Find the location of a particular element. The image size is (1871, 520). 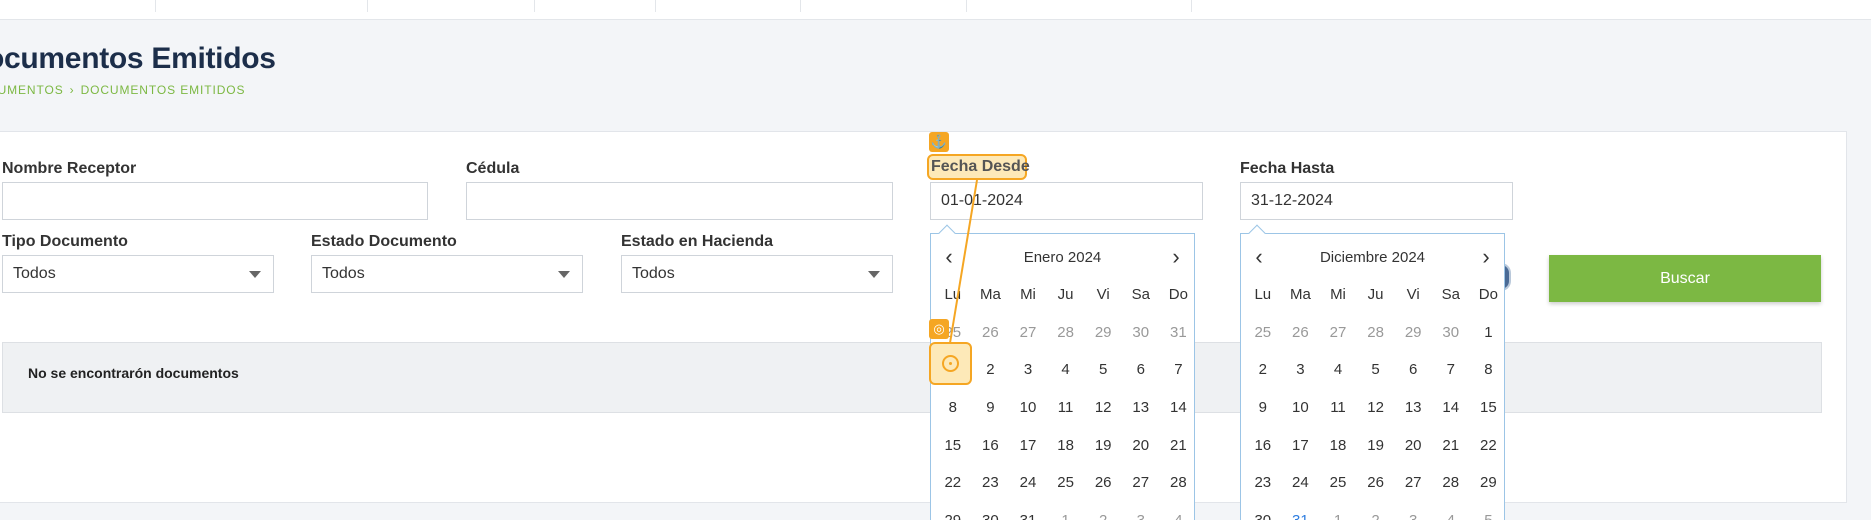

fecha-desde-input: 01-01-2024 is located at coordinates (1066, 201).